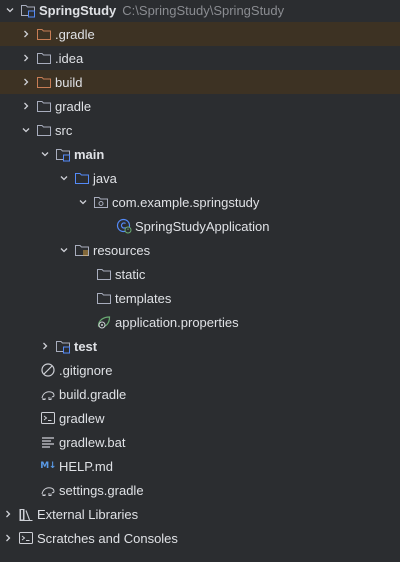 Image resolution: width=400 pixels, height=562 pixels. Describe the element at coordinates (200, 106) in the screenshot. I see `tree-row-gradle: gradle` at that location.